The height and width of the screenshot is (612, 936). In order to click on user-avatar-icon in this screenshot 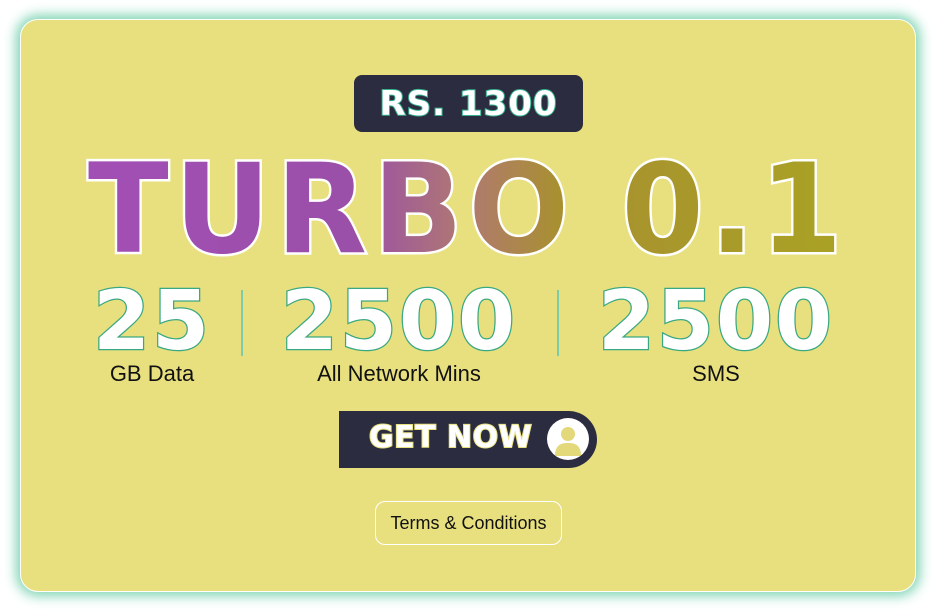, I will do `click(568, 439)`.